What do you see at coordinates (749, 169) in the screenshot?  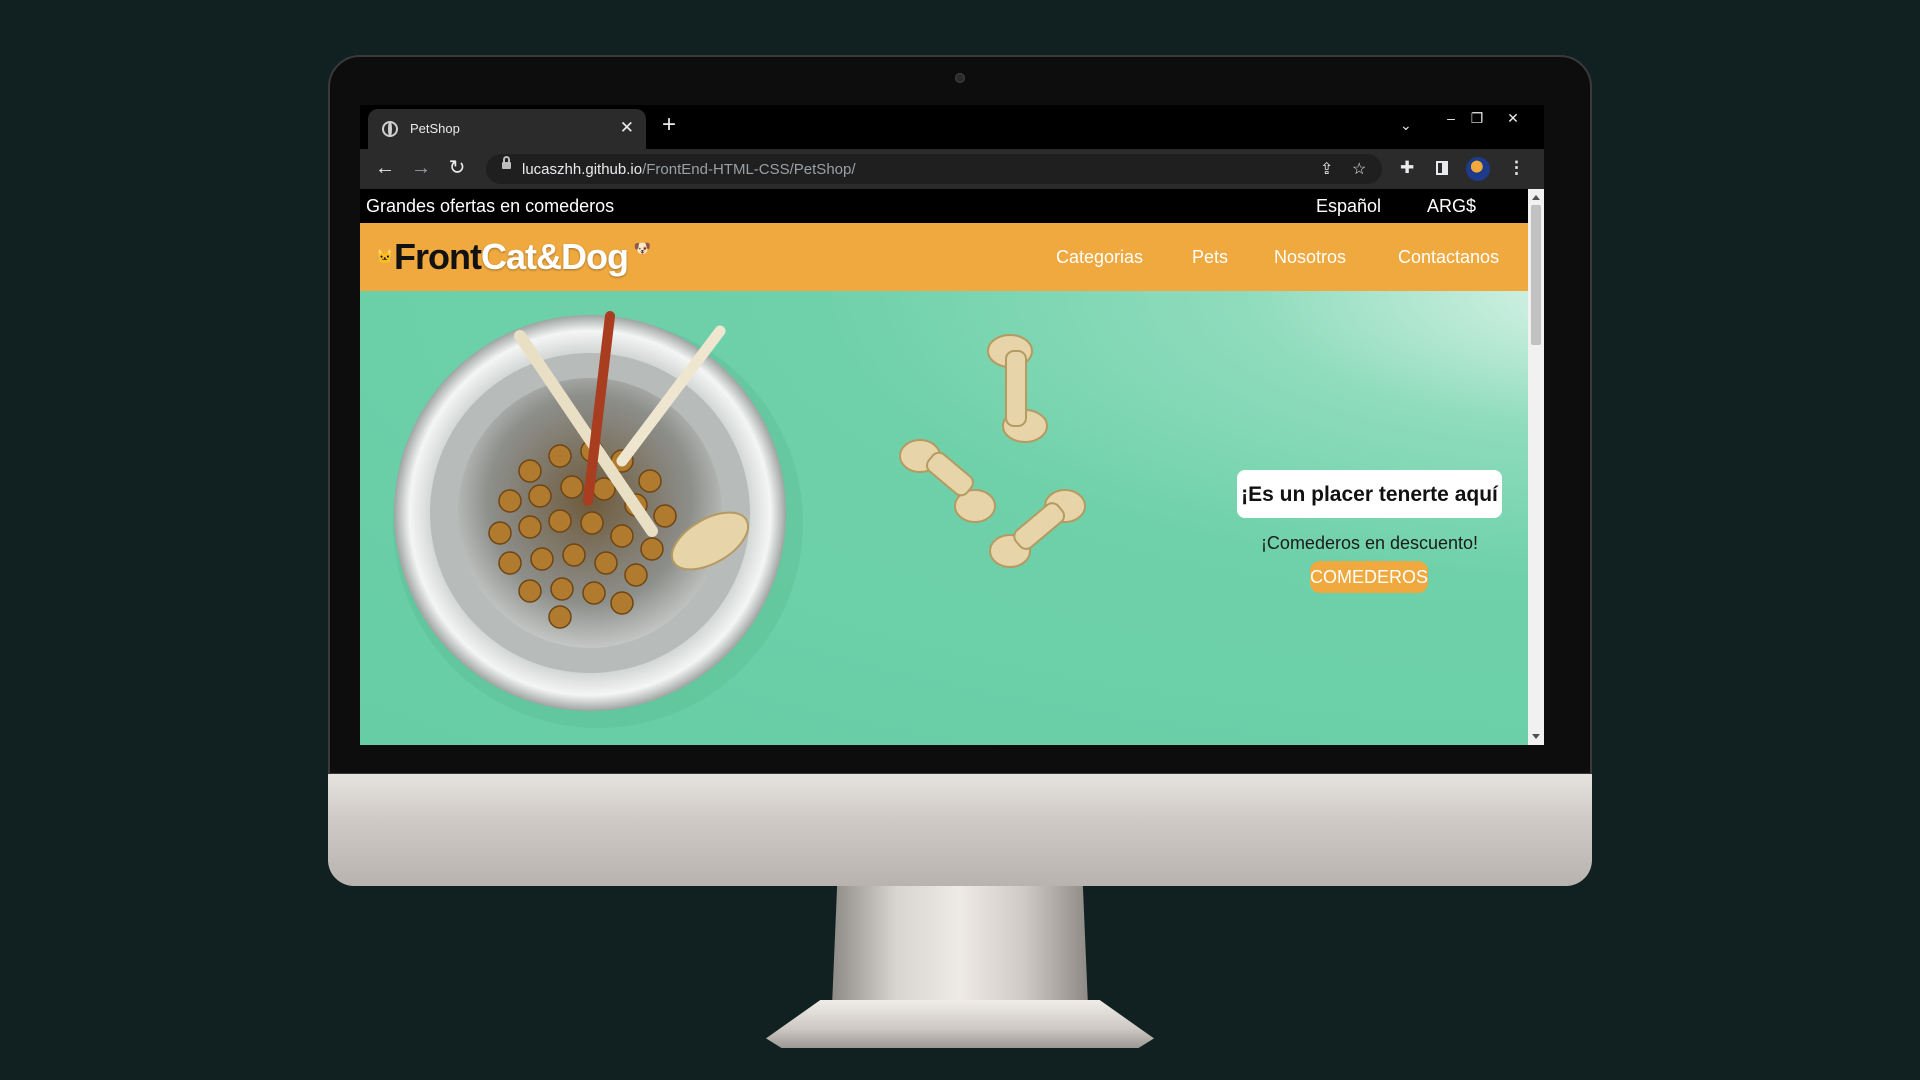 I see `url-path: /FrontEnd-HTML-CSS/PetShop/` at bounding box center [749, 169].